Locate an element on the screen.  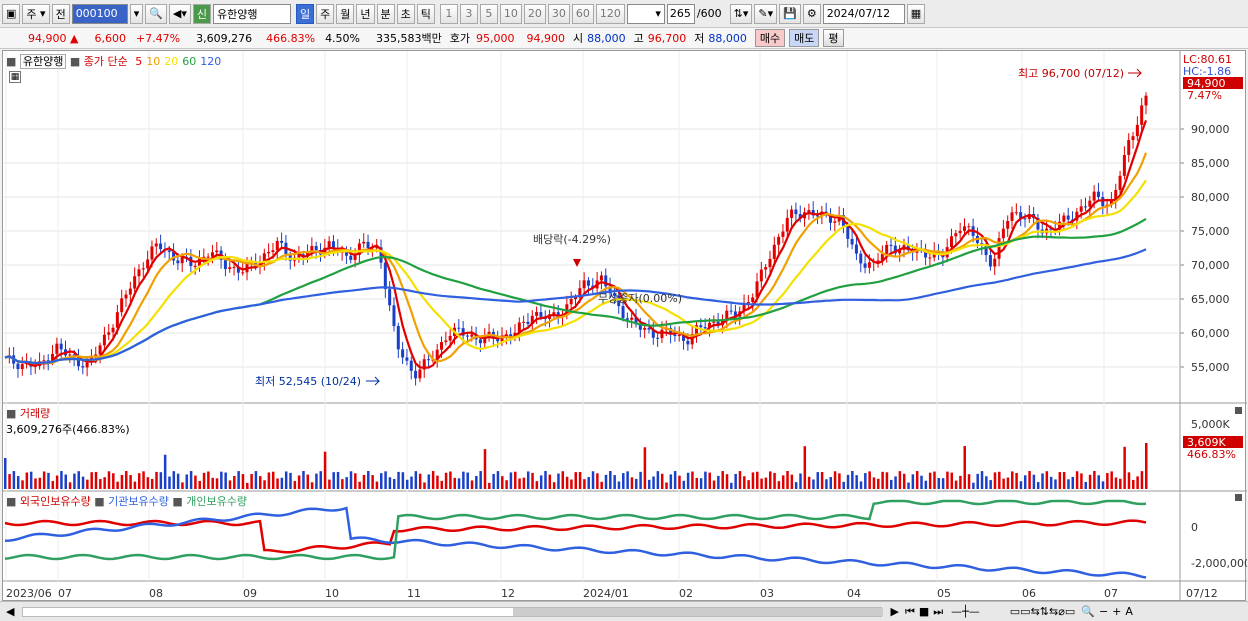
period-button: 주 is located at coordinates (325, 13).